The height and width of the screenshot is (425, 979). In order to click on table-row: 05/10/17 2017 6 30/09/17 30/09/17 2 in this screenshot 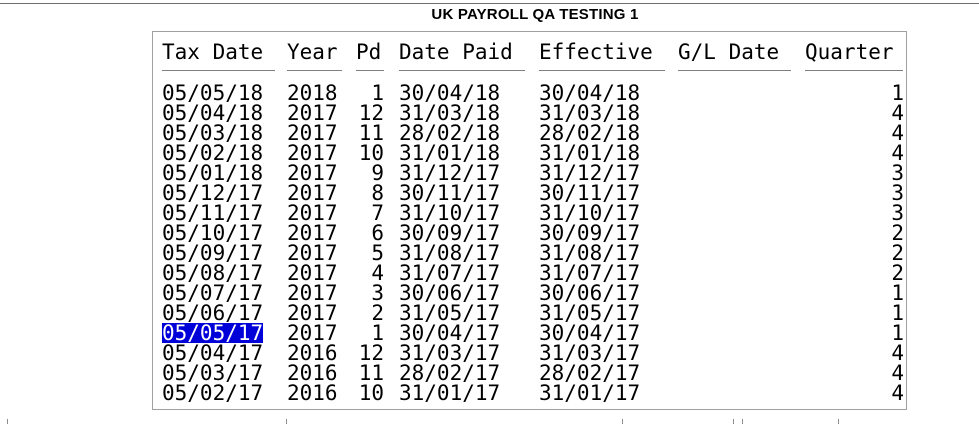, I will do `click(534, 233)`.